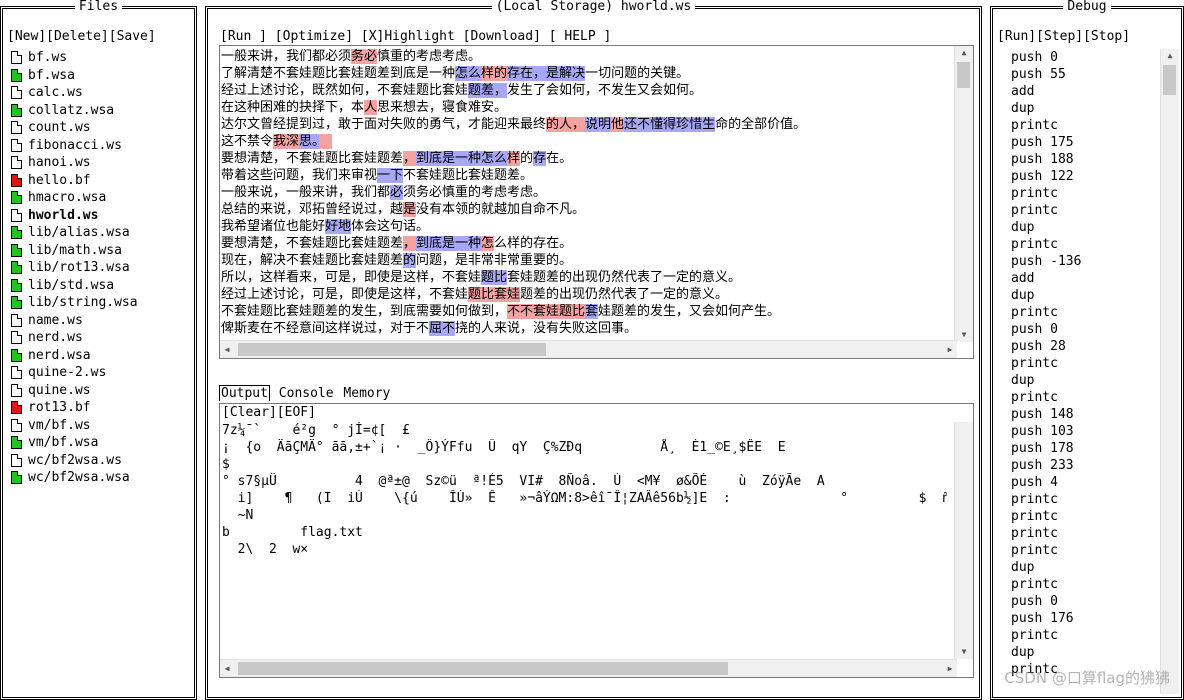 This screenshot has width=1184, height=700. I want to click on code-horizontal-scrollbar: ◀ ▶, so click(588, 349).